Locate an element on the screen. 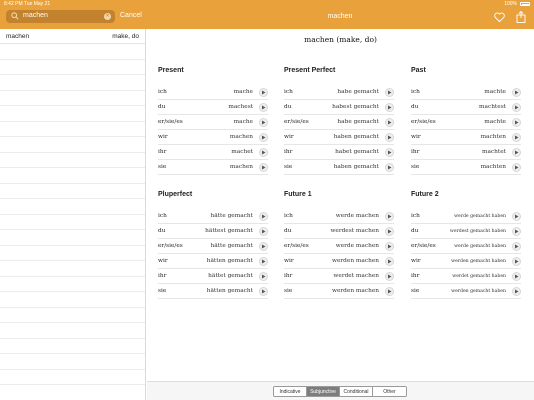 This screenshot has height=400, width=534. conjugation-row: wir werden machen is located at coordinates (339, 261).